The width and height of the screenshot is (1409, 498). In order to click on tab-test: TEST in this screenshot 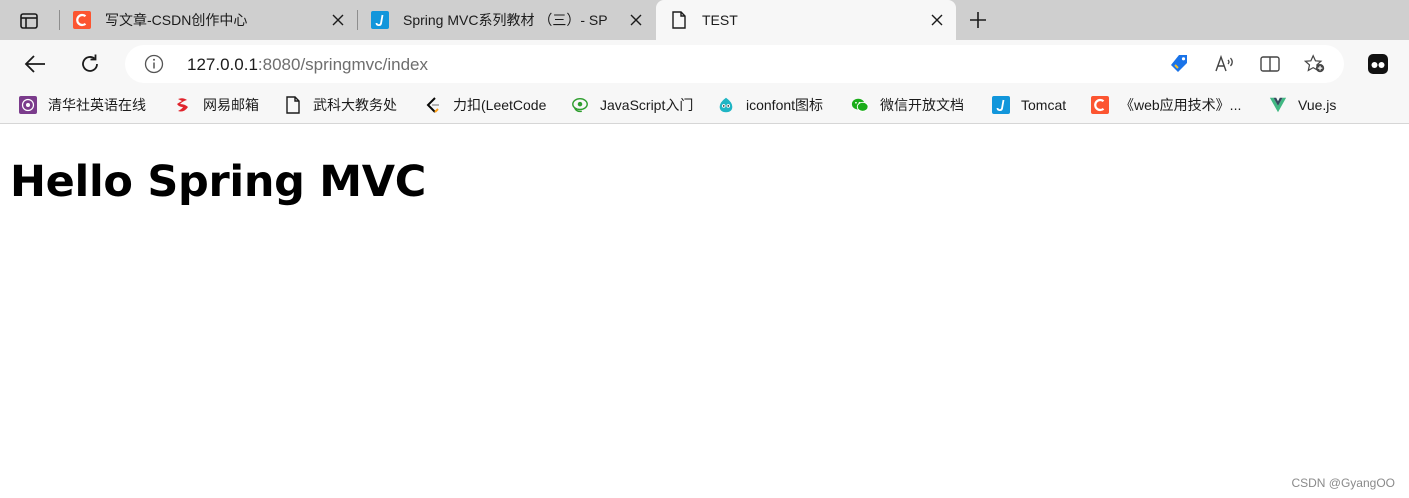, I will do `click(806, 20)`.